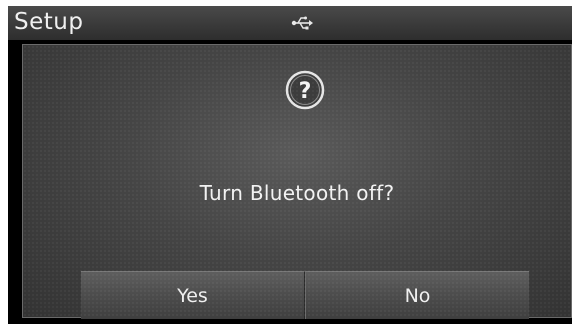 The width and height of the screenshot is (580, 330). What do you see at coordinates (290, 23) in the screenshot?
I see `title-bar: Setup` at bounding box center [290, 23].